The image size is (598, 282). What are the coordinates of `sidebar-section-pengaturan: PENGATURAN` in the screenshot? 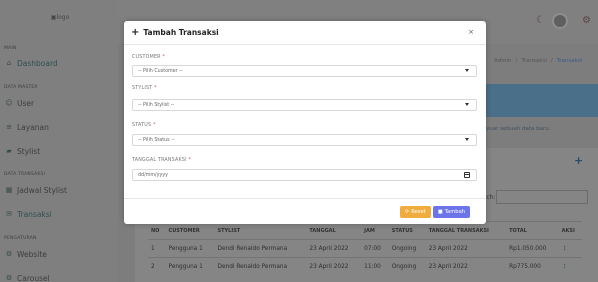 It's located at (20, 238).